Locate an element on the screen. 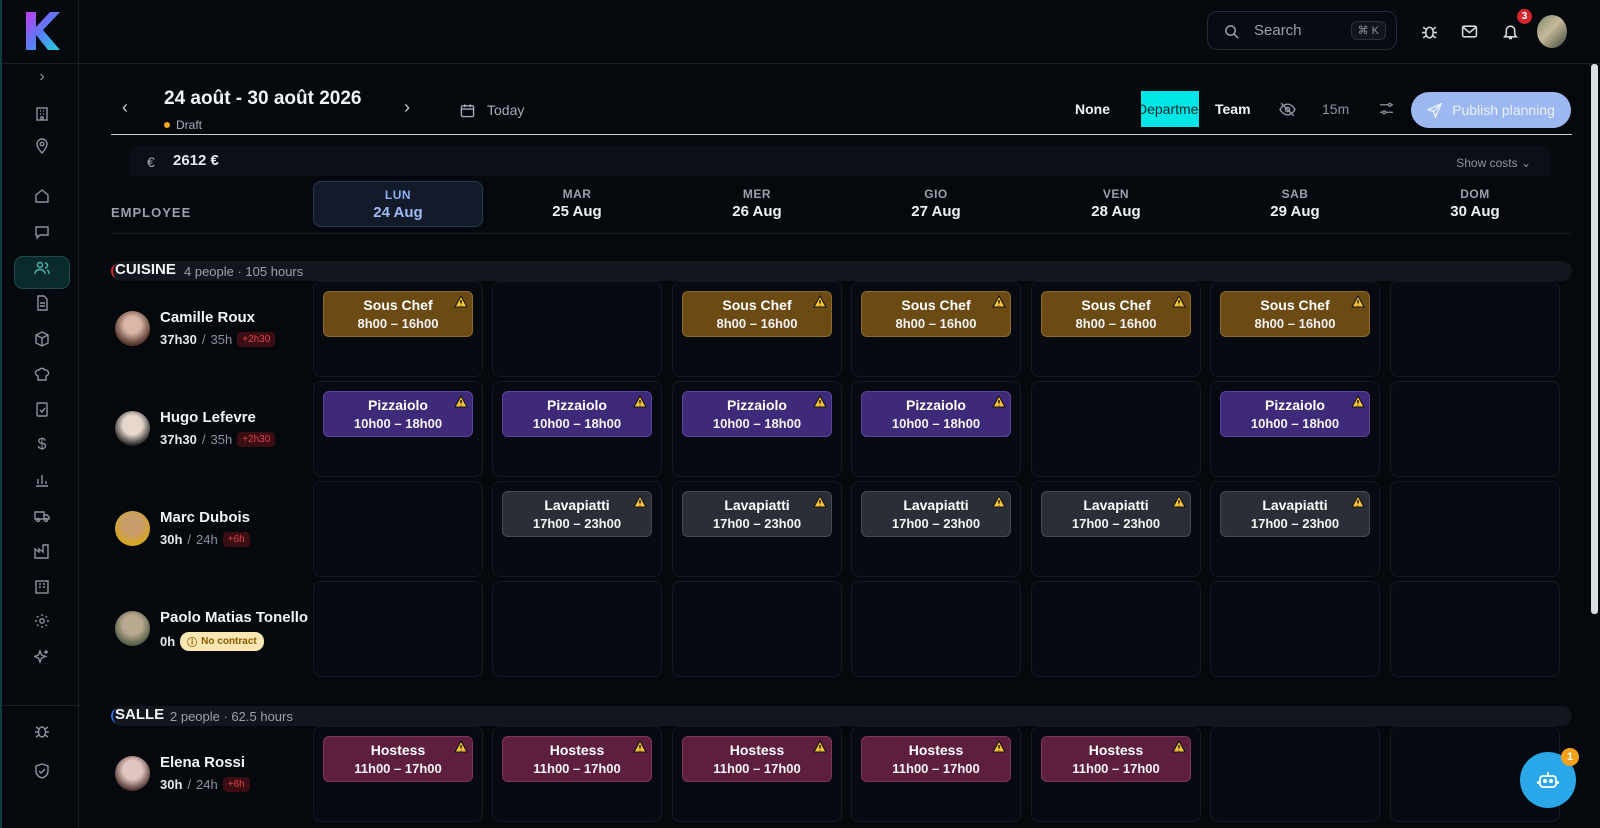 Image resolution: width=1600 pixels, height=828 pixels. document-icon is located at coordinates (42, 303).